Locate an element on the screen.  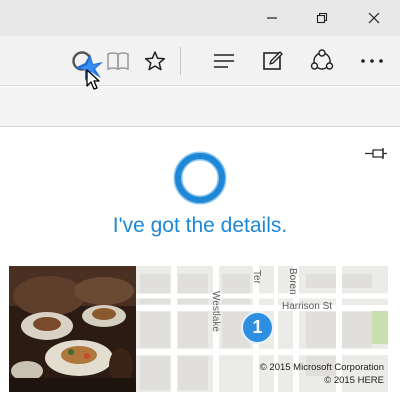
more-button is located at coordinates (372, 61).